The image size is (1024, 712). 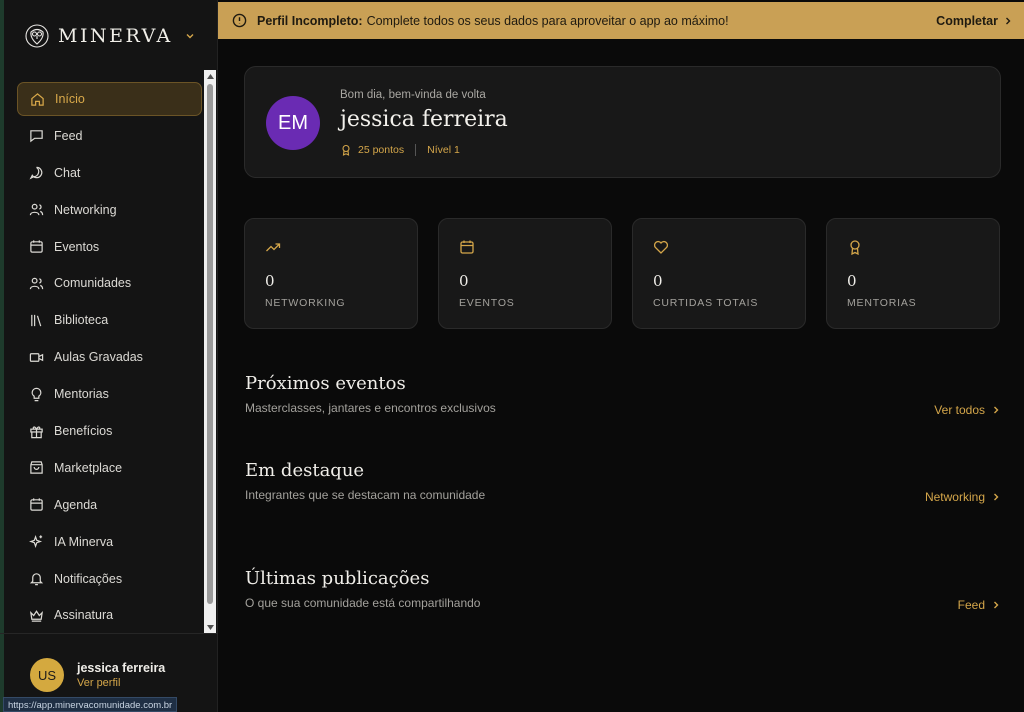 I want to click on stat-card-eventos: 0 EVENTOS, so click(x=525, y=273).